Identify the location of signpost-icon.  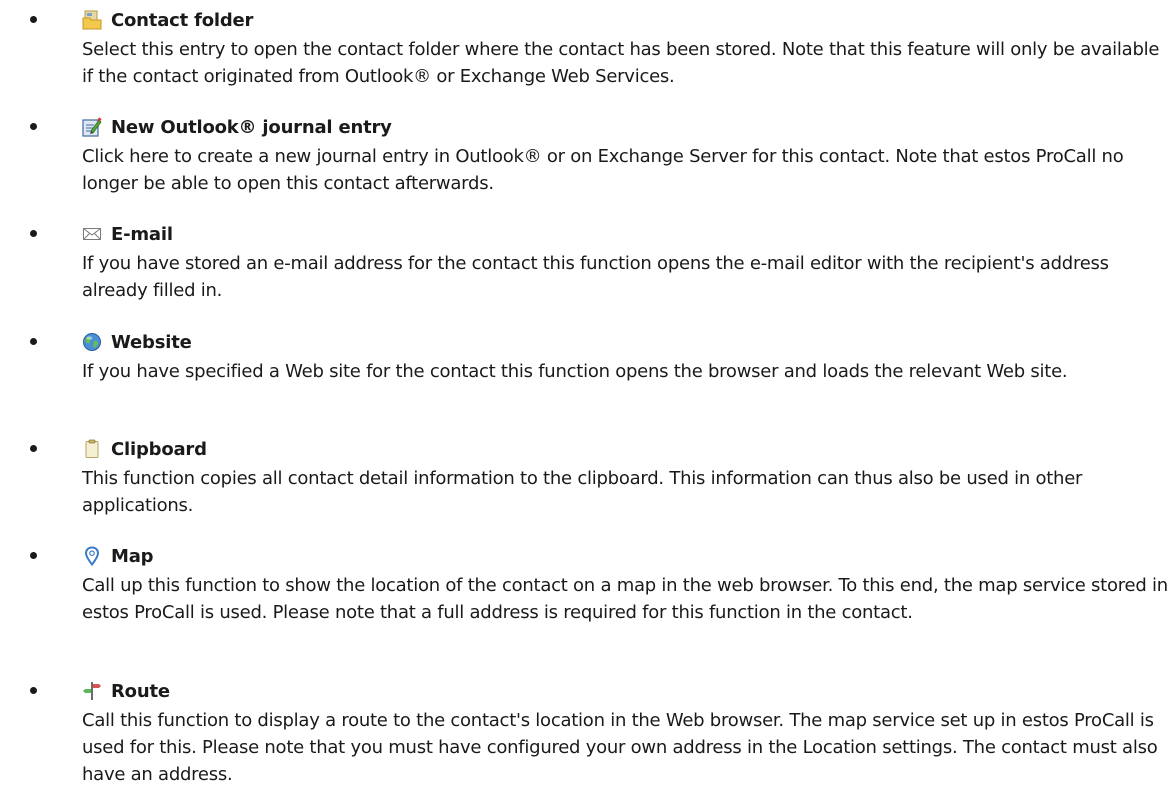
(92, 691).